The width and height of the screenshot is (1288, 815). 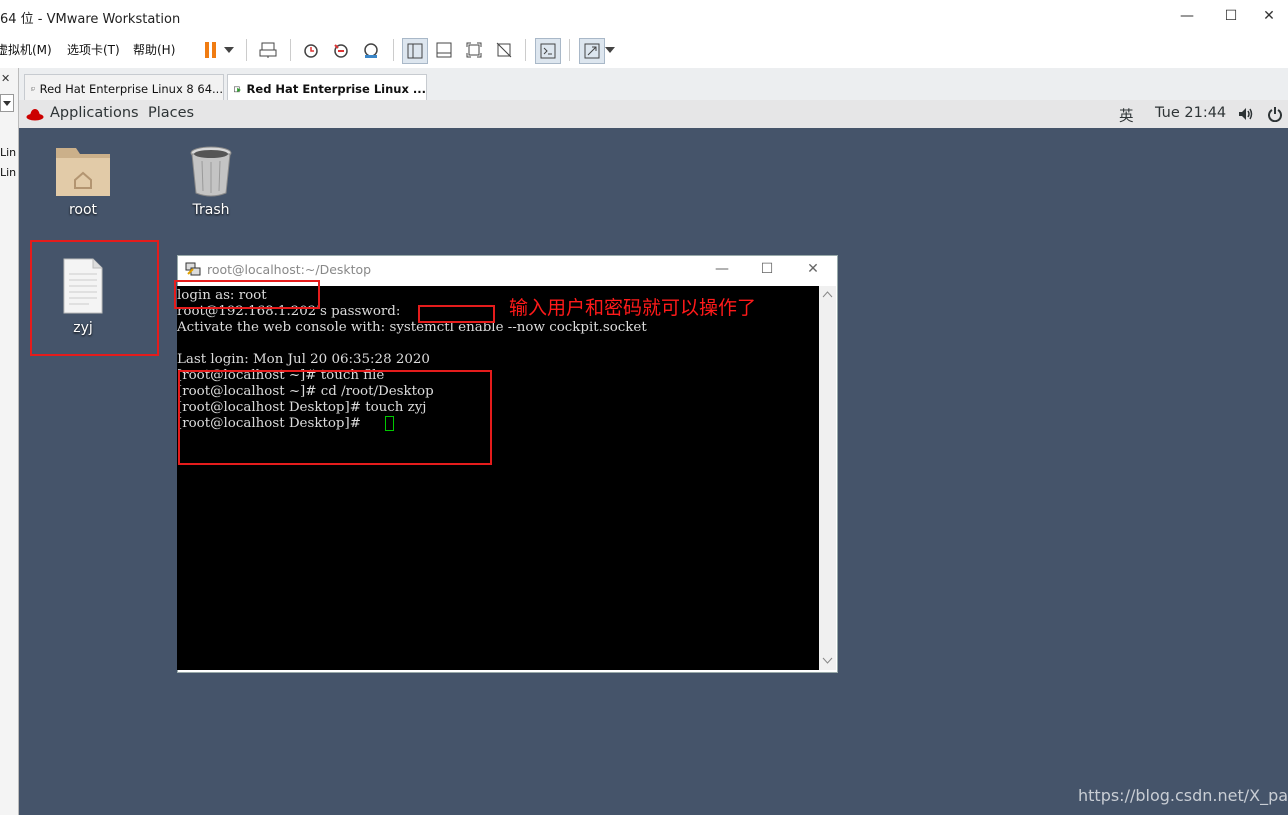 I want to click on menu-tabs: 选项卡(T), so click(x=93, y=49).